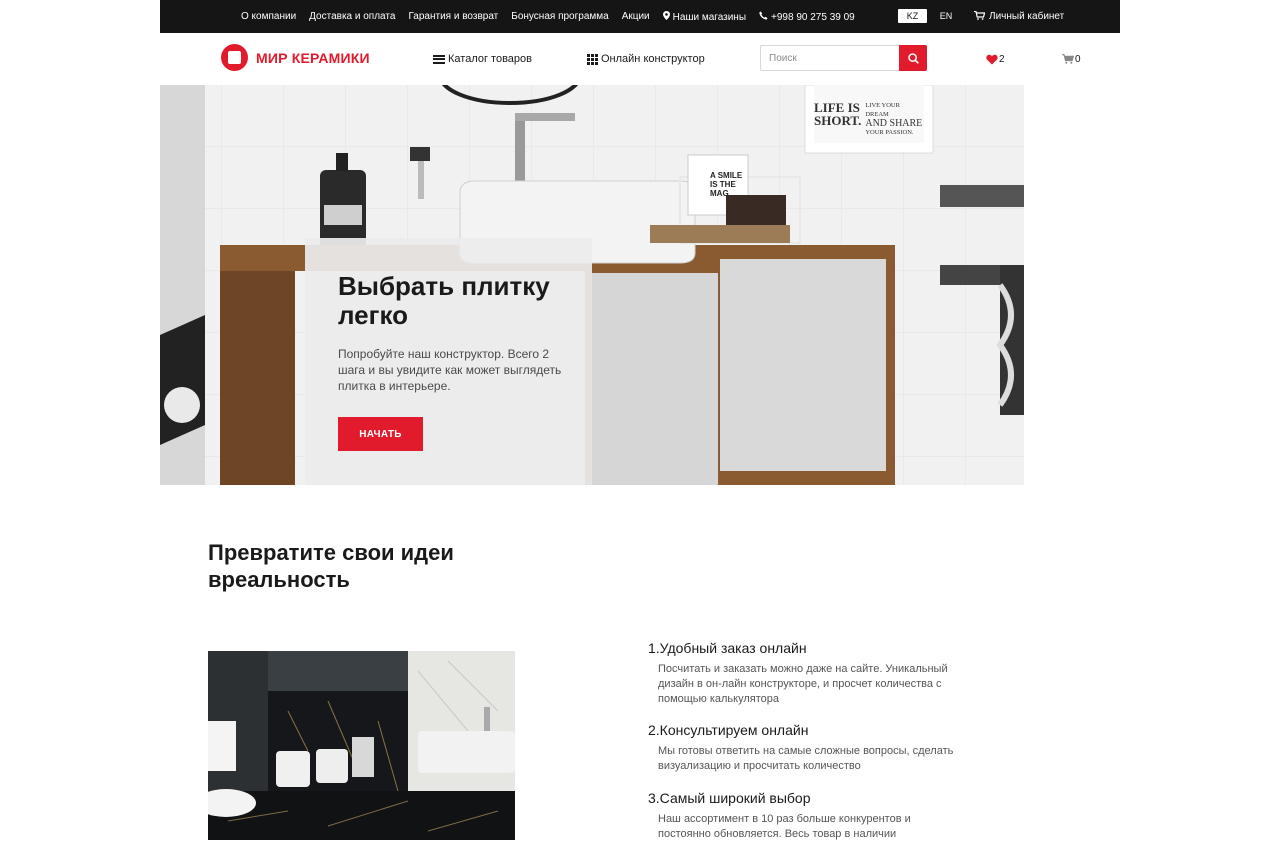 The height and width of the screenshot is (844, 1280). Describe the element at coordinates (234, 57) in the screenshot. I see `logo-mark-icon` at that location.